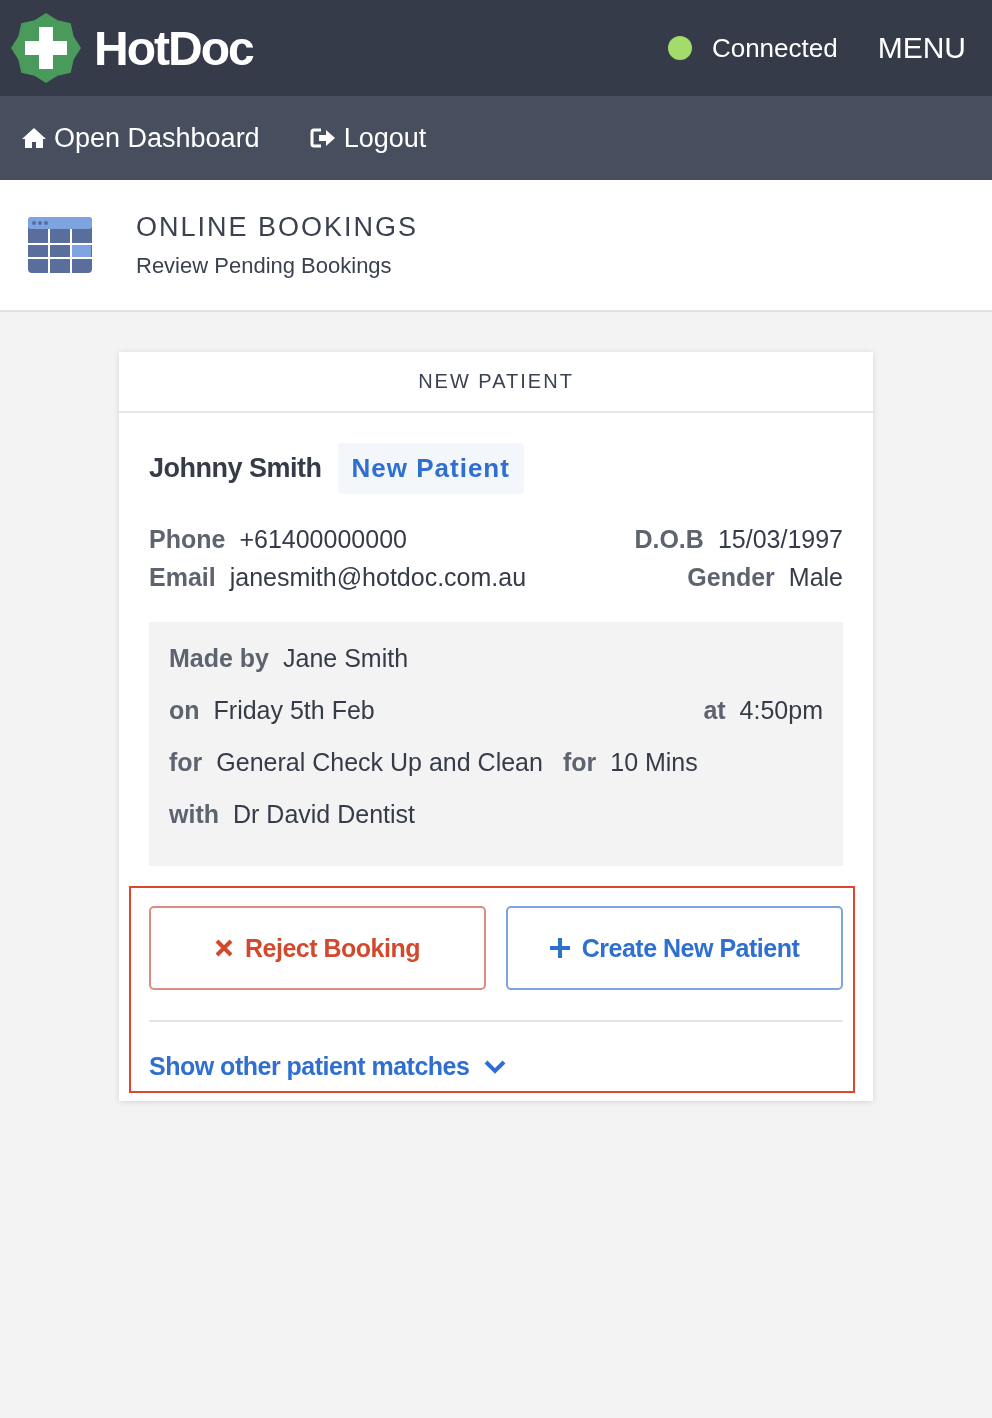 This screenshot has height=1418, width=992. What do you see at coordinates (264, 265) in the screenshot?
I see `page-subtitle: Review Pending Bookings` at bounding box center [264, 265].